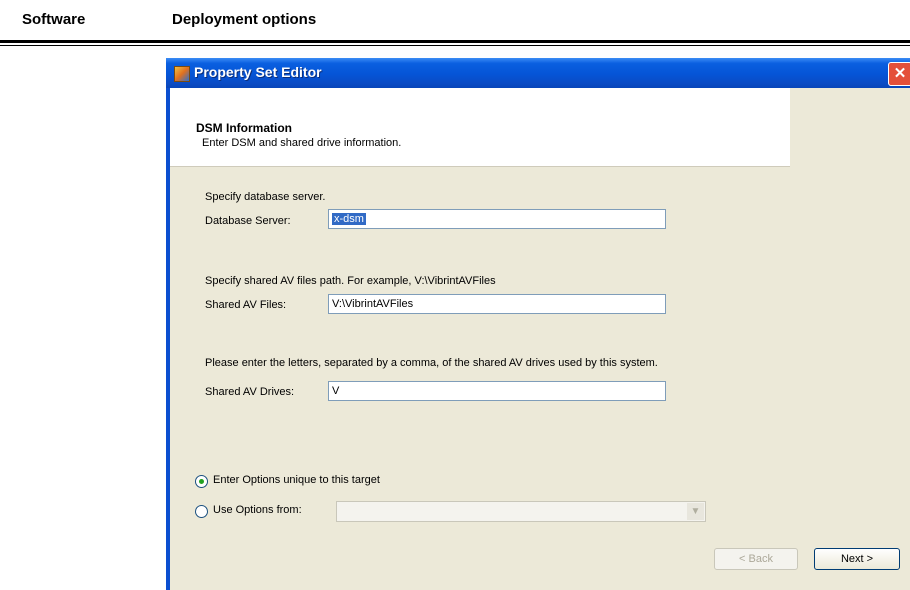 This screenshot has width=910, height=590. I want to click on shared-av-drives-label: Shared AV Drives:, so click(250, 392).